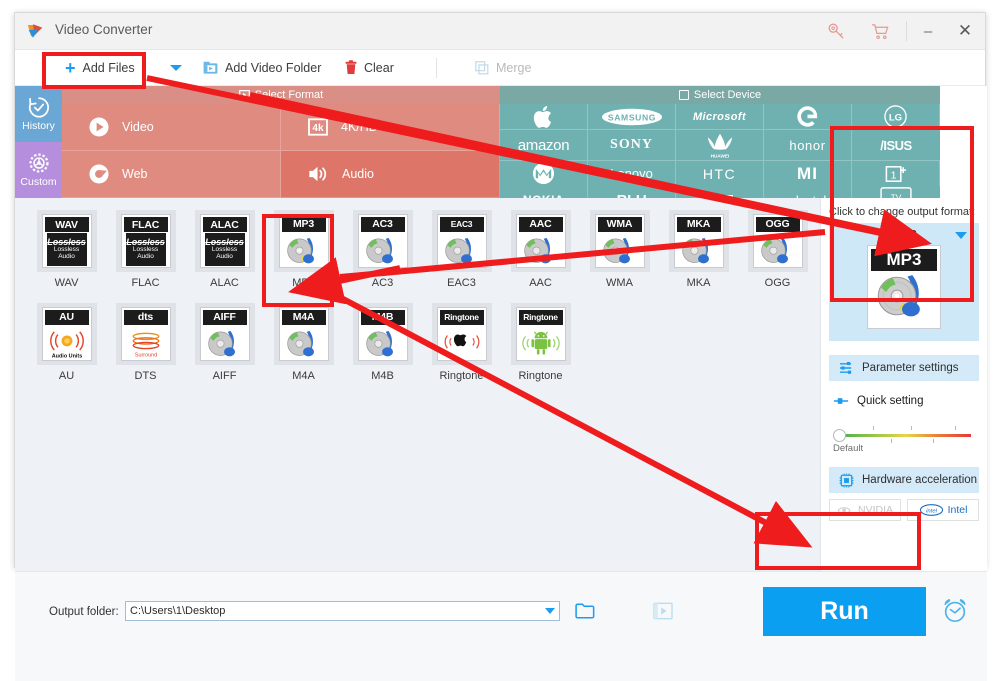  What do you see at coordinates (632, 145) in the screenshot?
I see `device-tab-sony: SONY` at bounding box center [632, 145].